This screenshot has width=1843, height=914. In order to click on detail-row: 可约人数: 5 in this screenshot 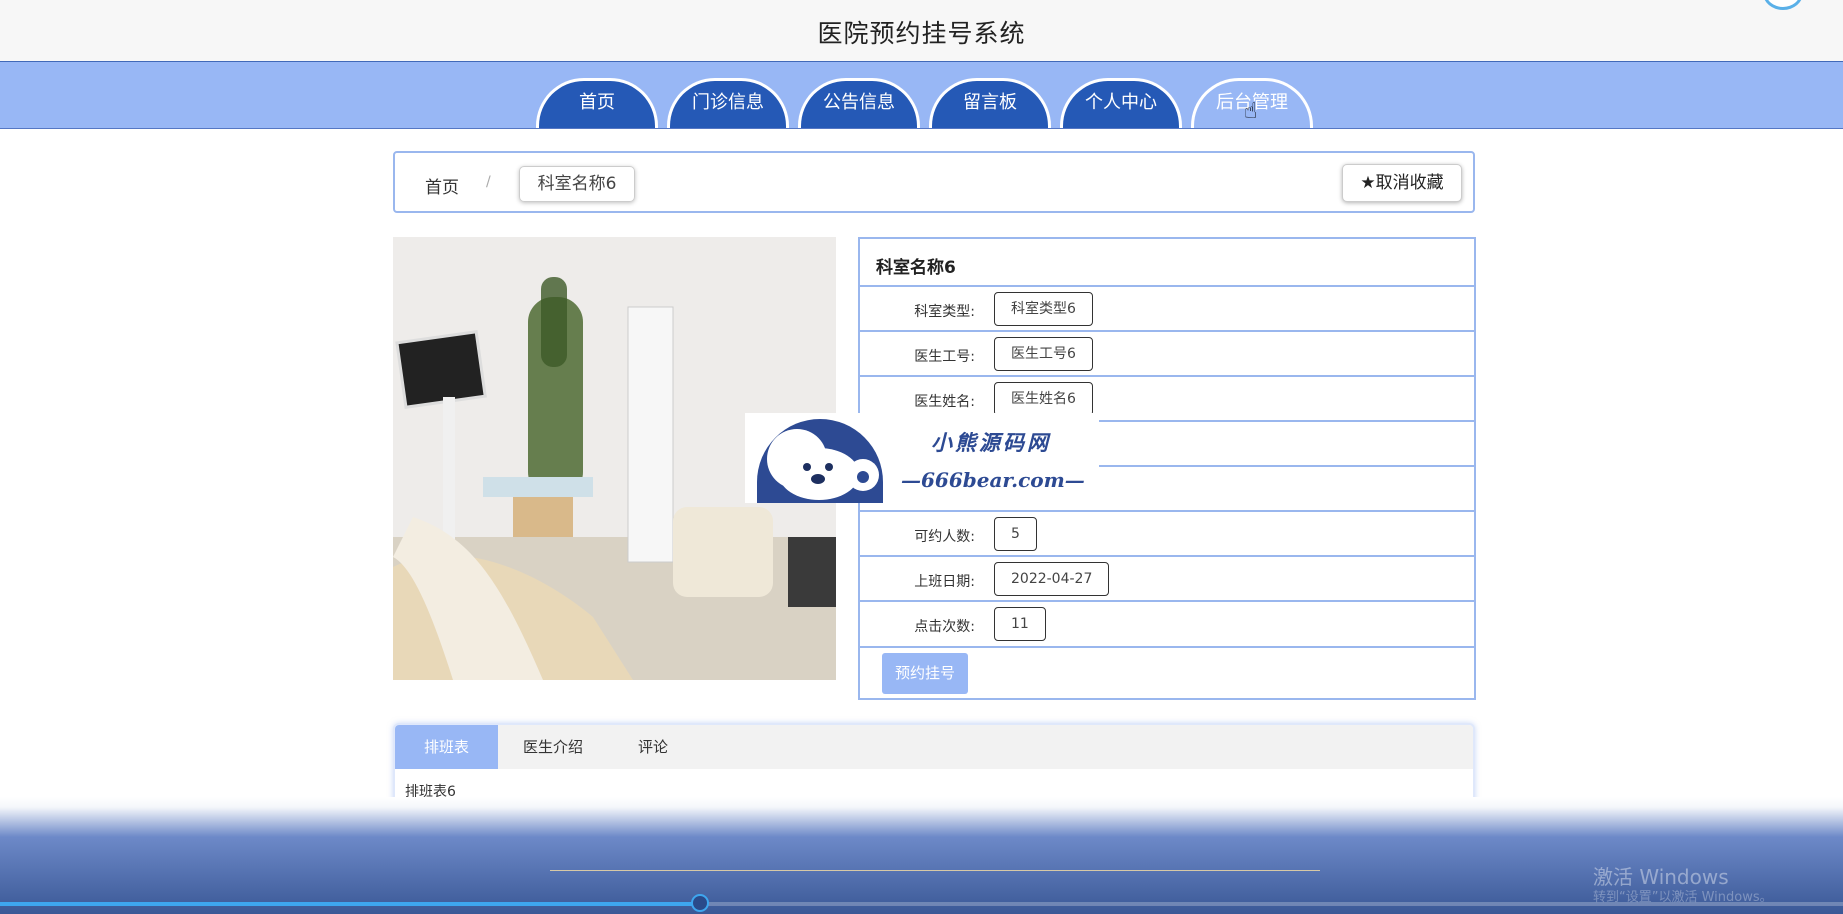, I will do `click(1167, 533)`.